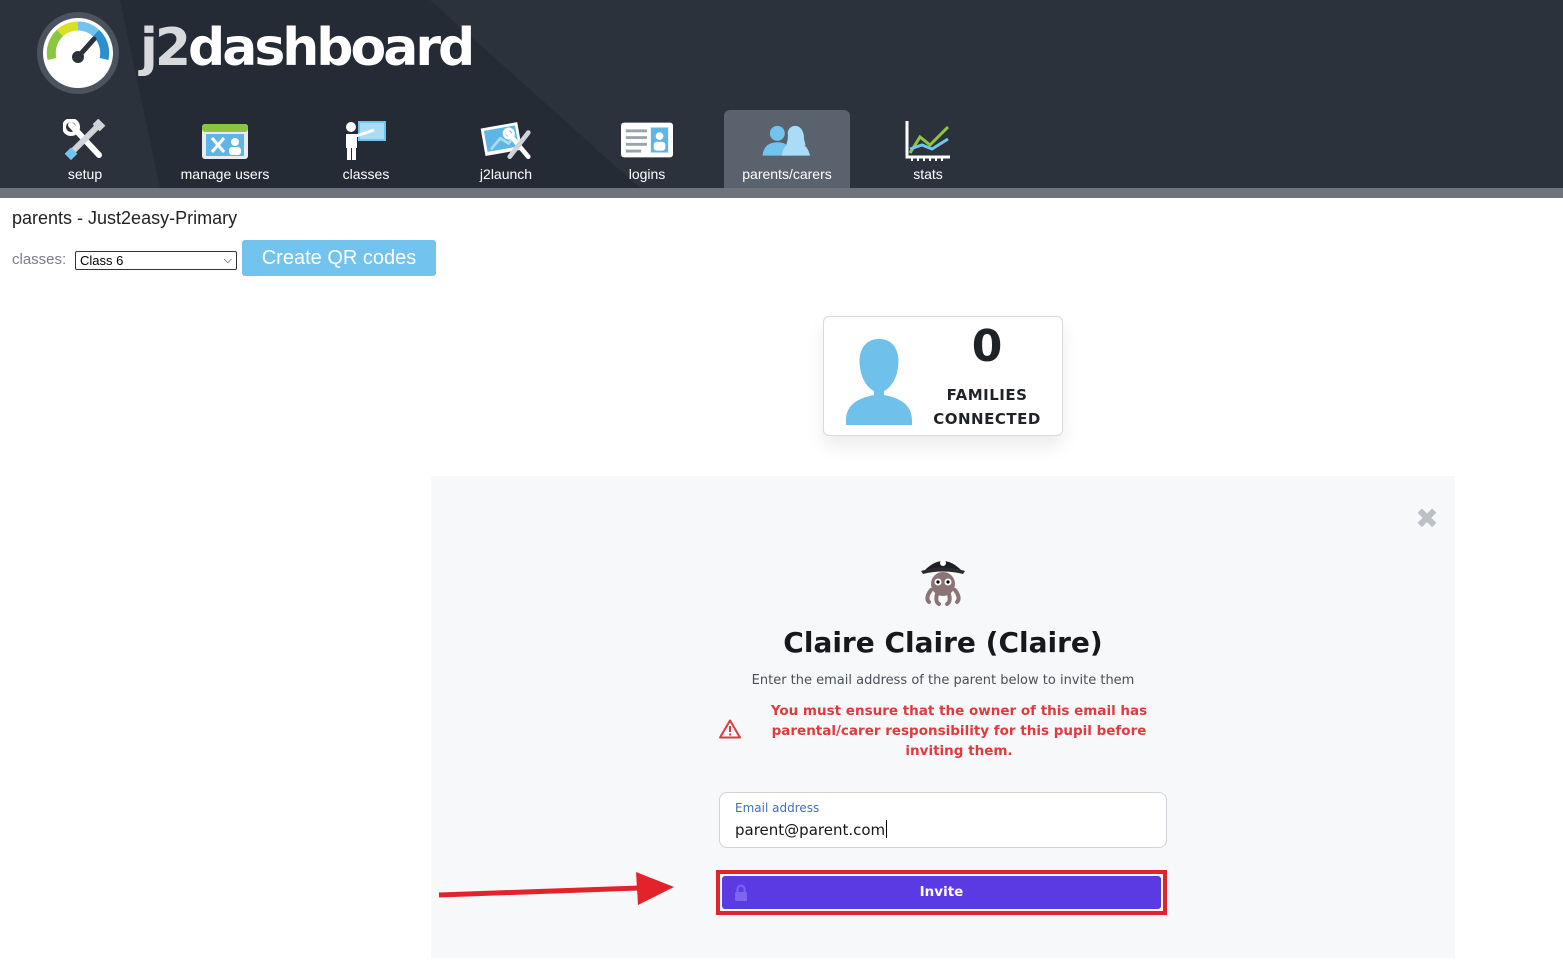 The image size is (1563, 967). What do you see at coordinates (943, 583) in the screenshot?
I see `pirate-avatar-icon` at bounding box center [943, 583].